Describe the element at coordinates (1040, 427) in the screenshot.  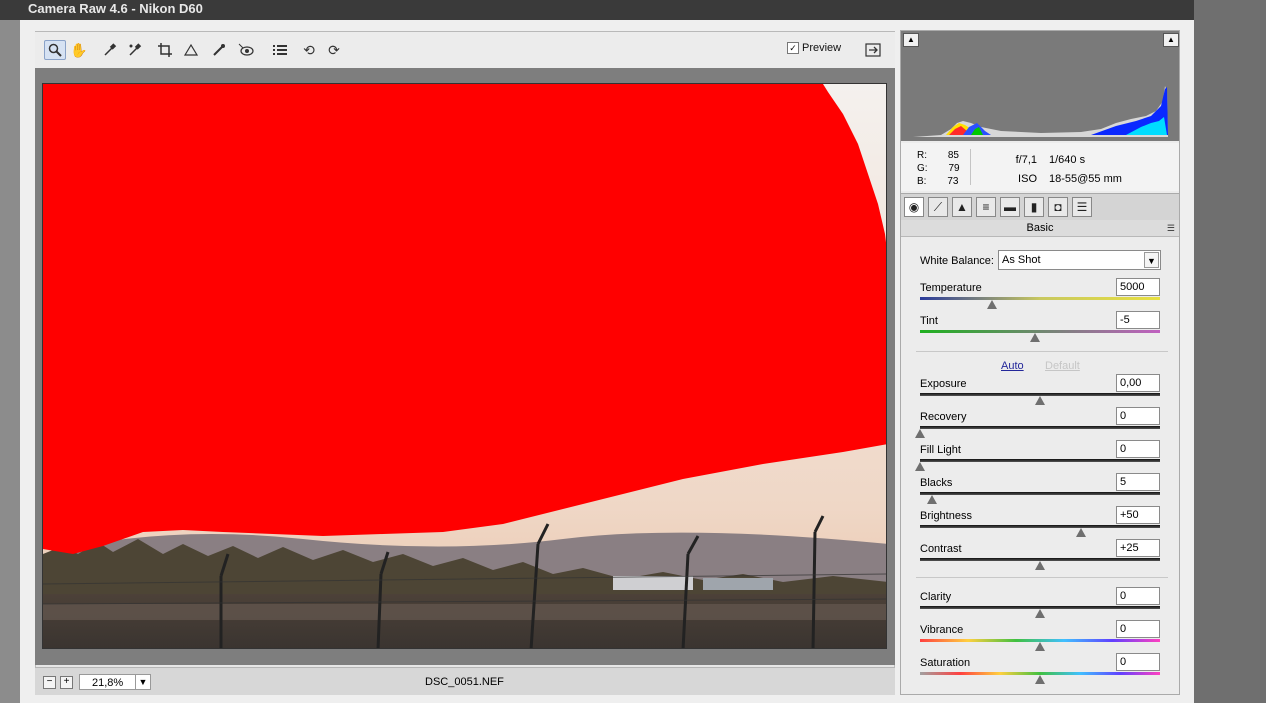
I see `recovery-track` at that location.